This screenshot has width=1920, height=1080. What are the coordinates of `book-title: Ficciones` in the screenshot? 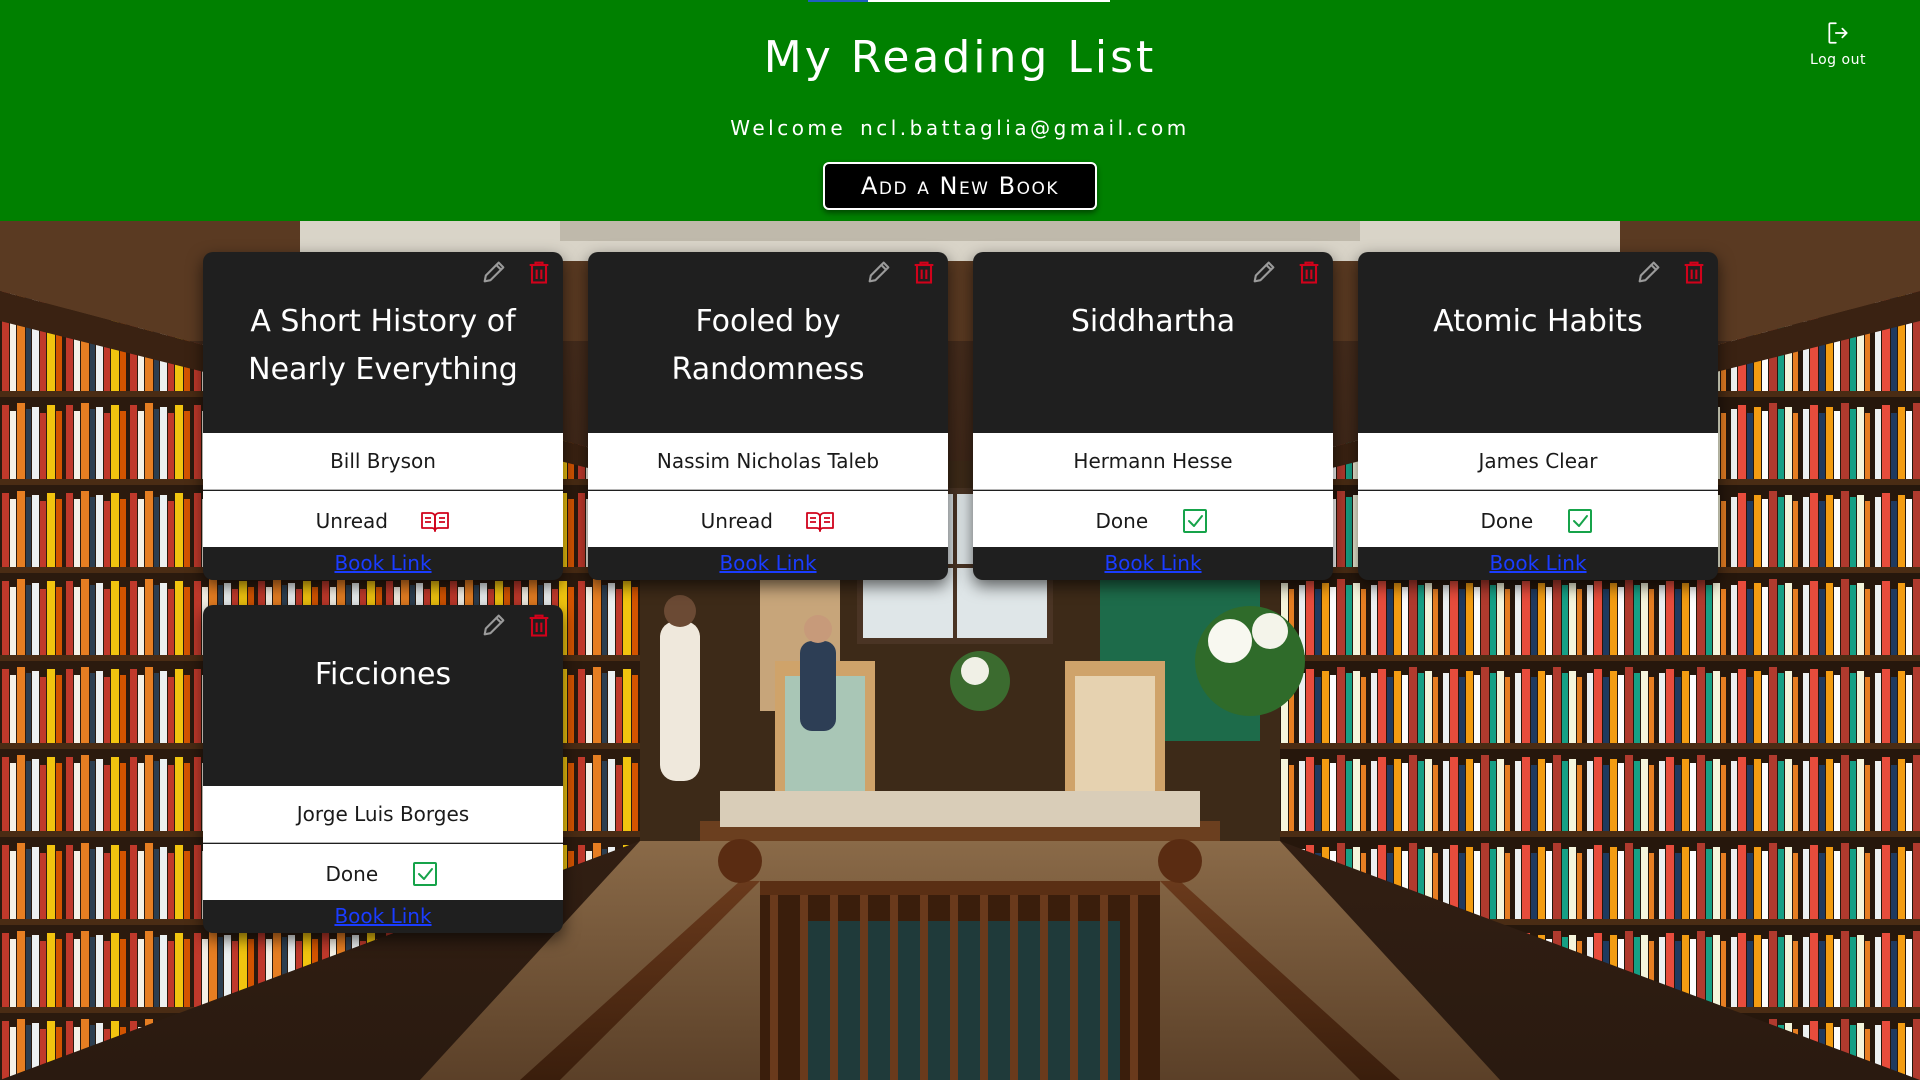 It's located at (383, 674).